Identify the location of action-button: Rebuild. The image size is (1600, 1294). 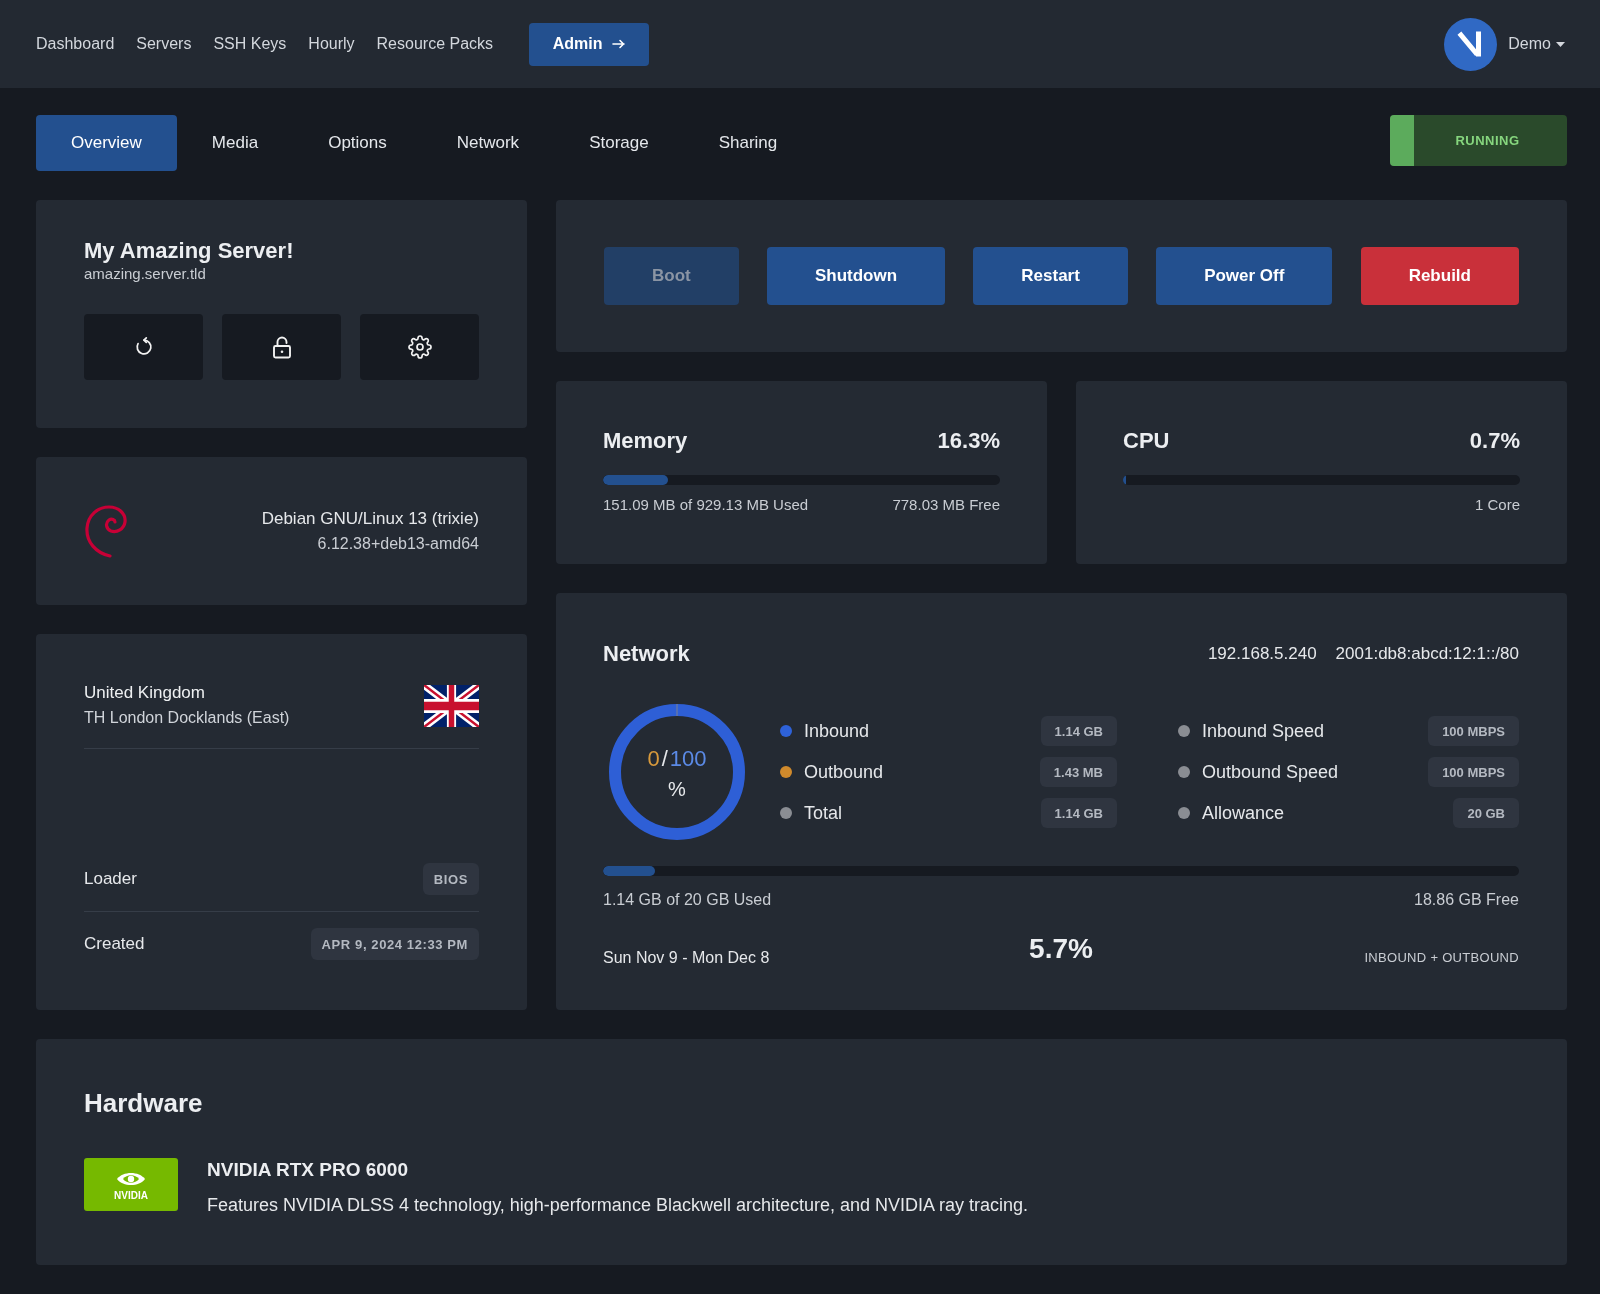
(1439, 276).